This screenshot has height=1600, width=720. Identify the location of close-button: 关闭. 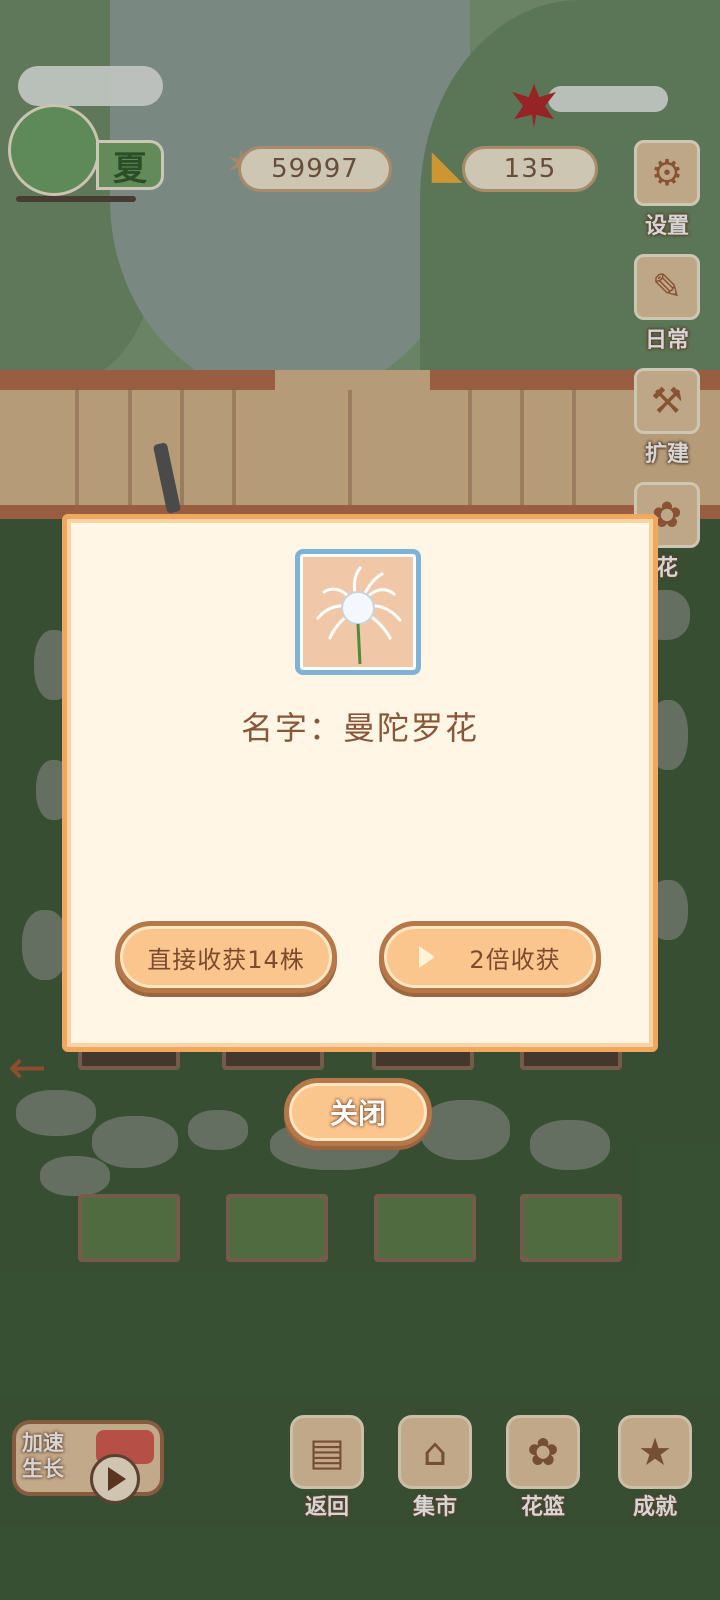
(358, 1112).